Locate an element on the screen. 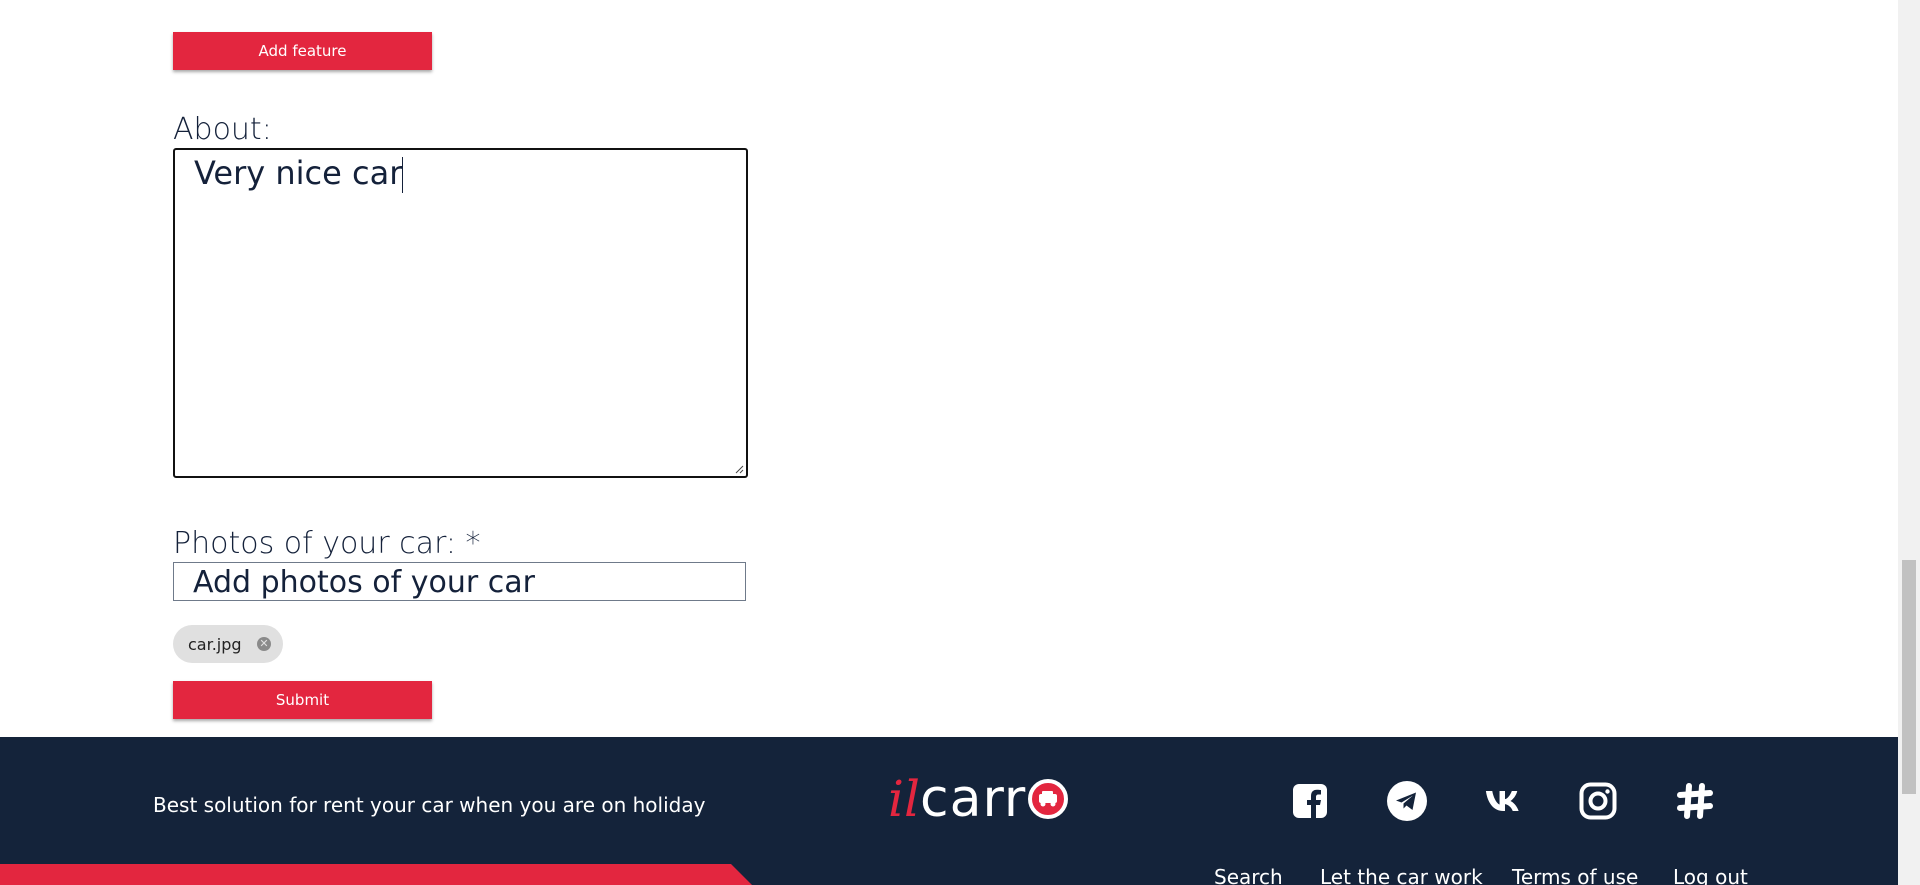 The width and height of the screenshot is (1920, 885). resize-grip-icon is located at coordinates (739, 469).